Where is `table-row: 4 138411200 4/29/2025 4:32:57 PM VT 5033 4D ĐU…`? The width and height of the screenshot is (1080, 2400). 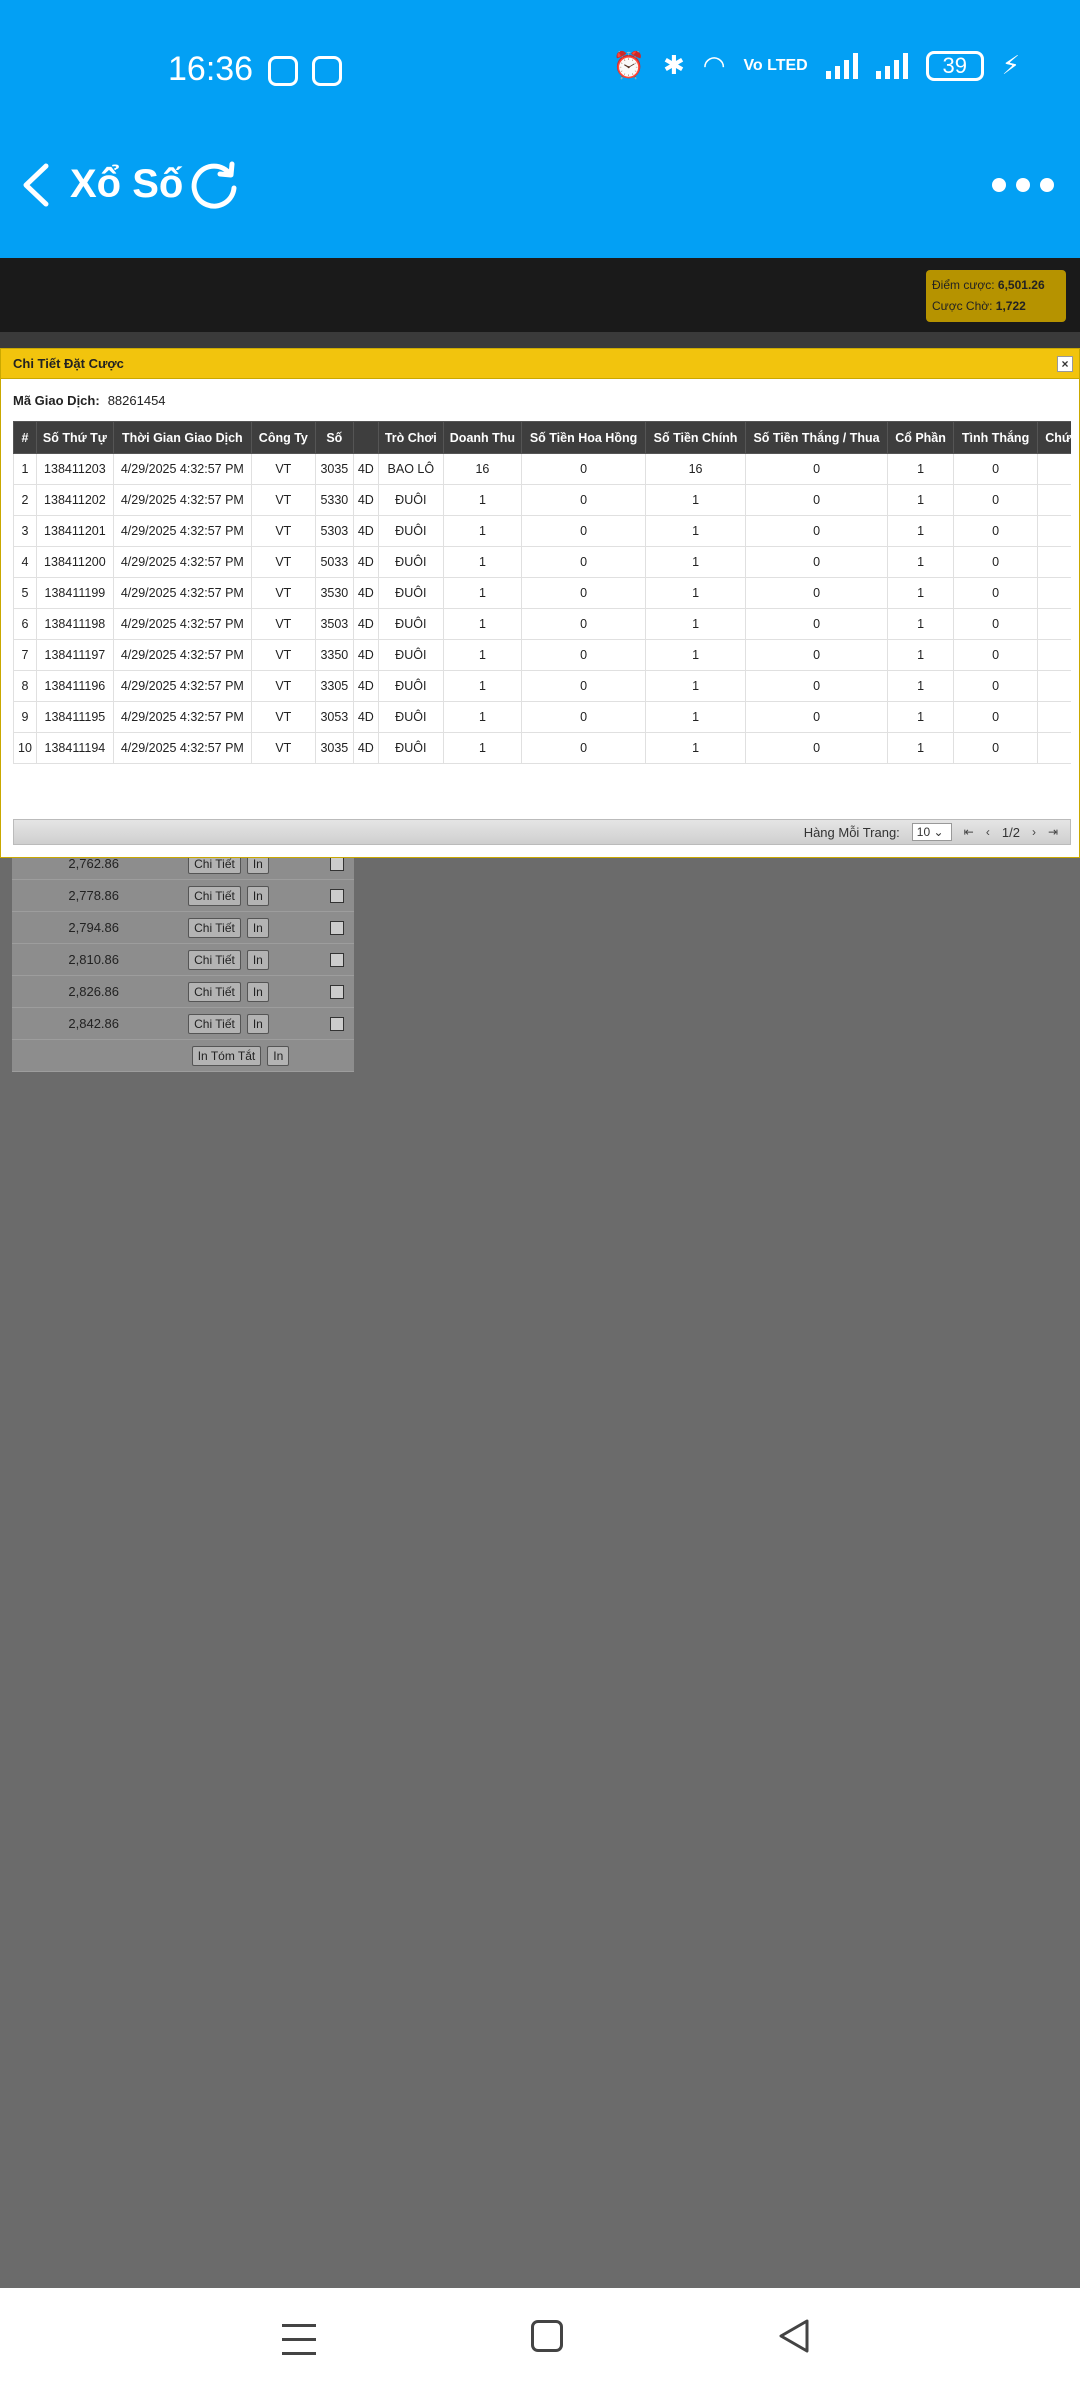
table-row: 4 138411200 4/29/2025 4:32:57 PM VT 5033 4D ĐU… is located at coordinates (542, 562).